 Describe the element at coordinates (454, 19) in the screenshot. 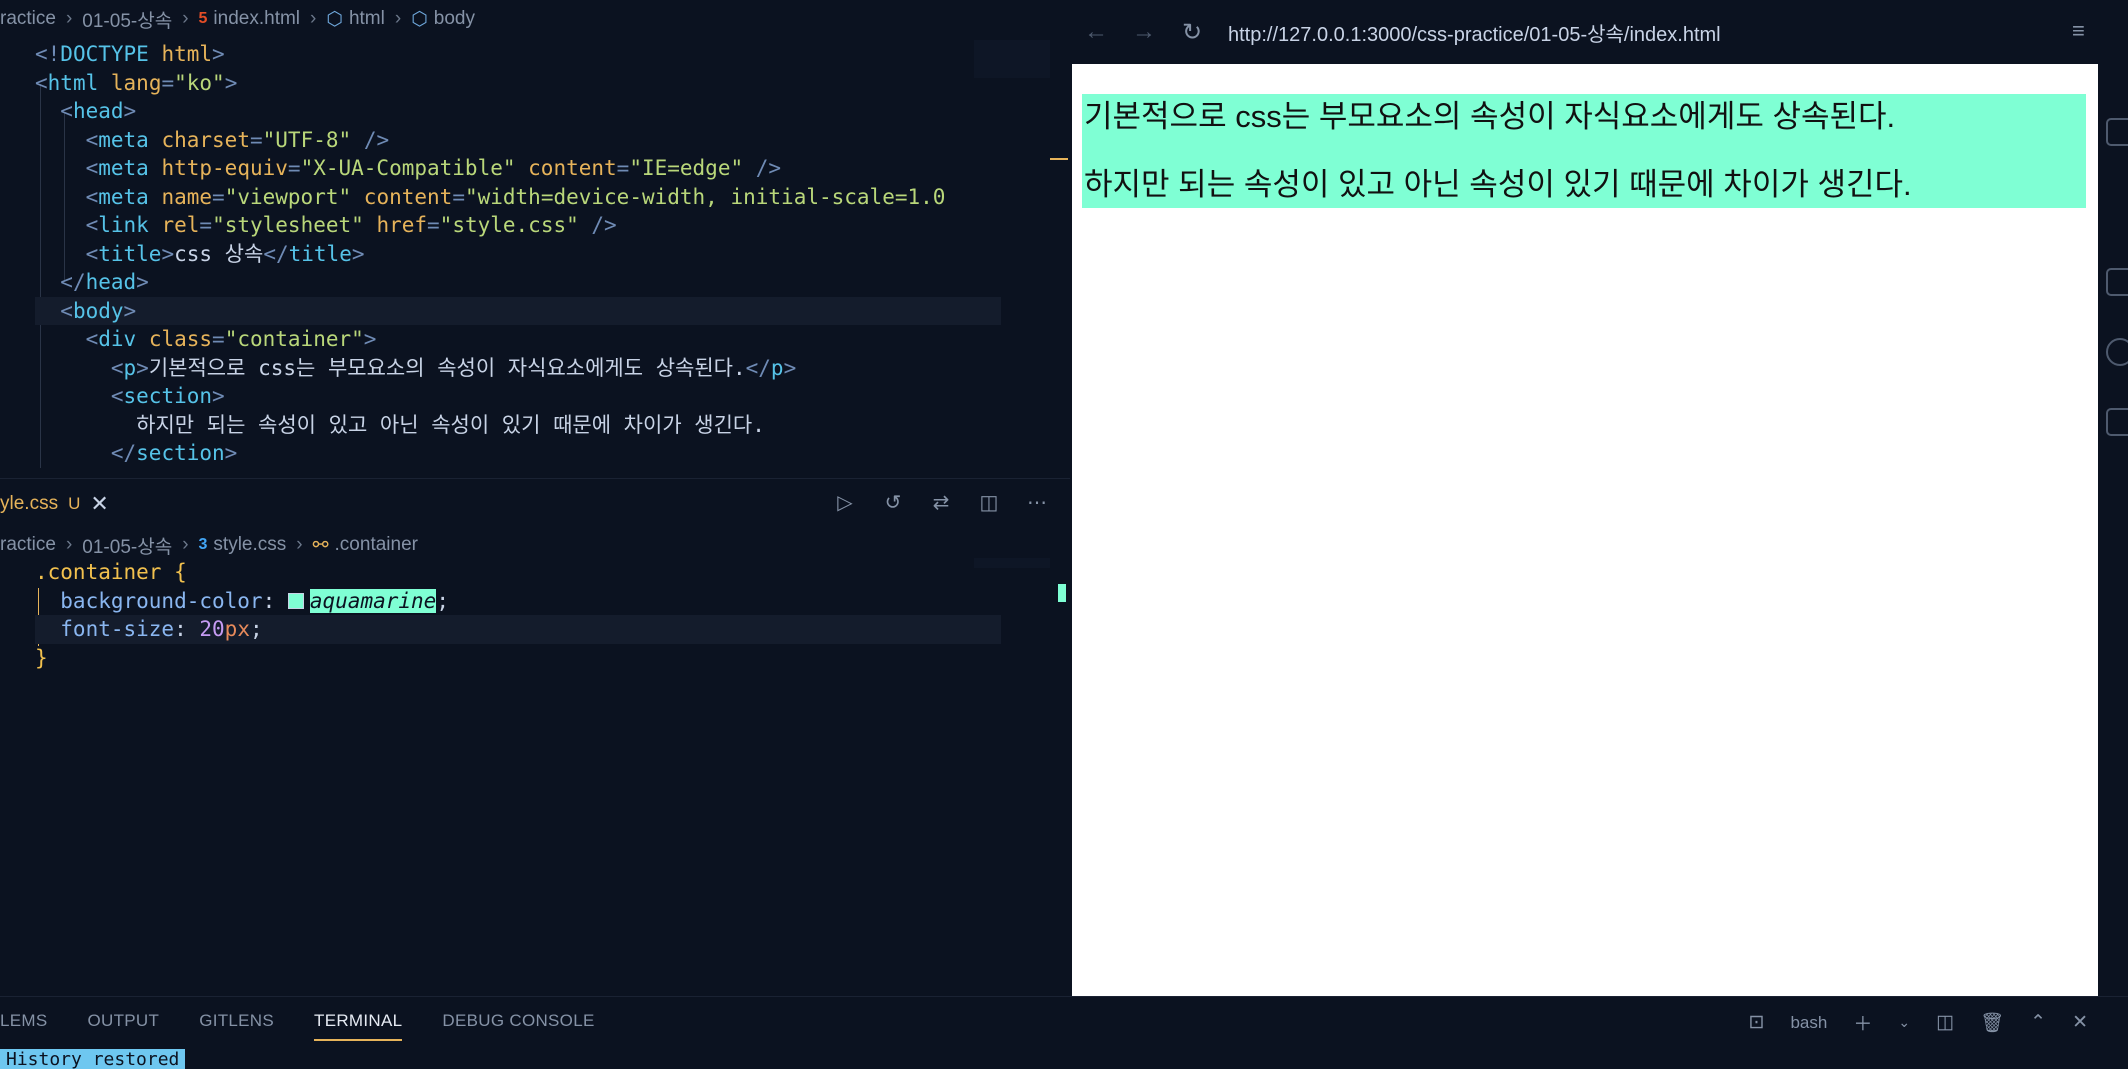

I see `breadcrumb-symbol-body: body` at that location.